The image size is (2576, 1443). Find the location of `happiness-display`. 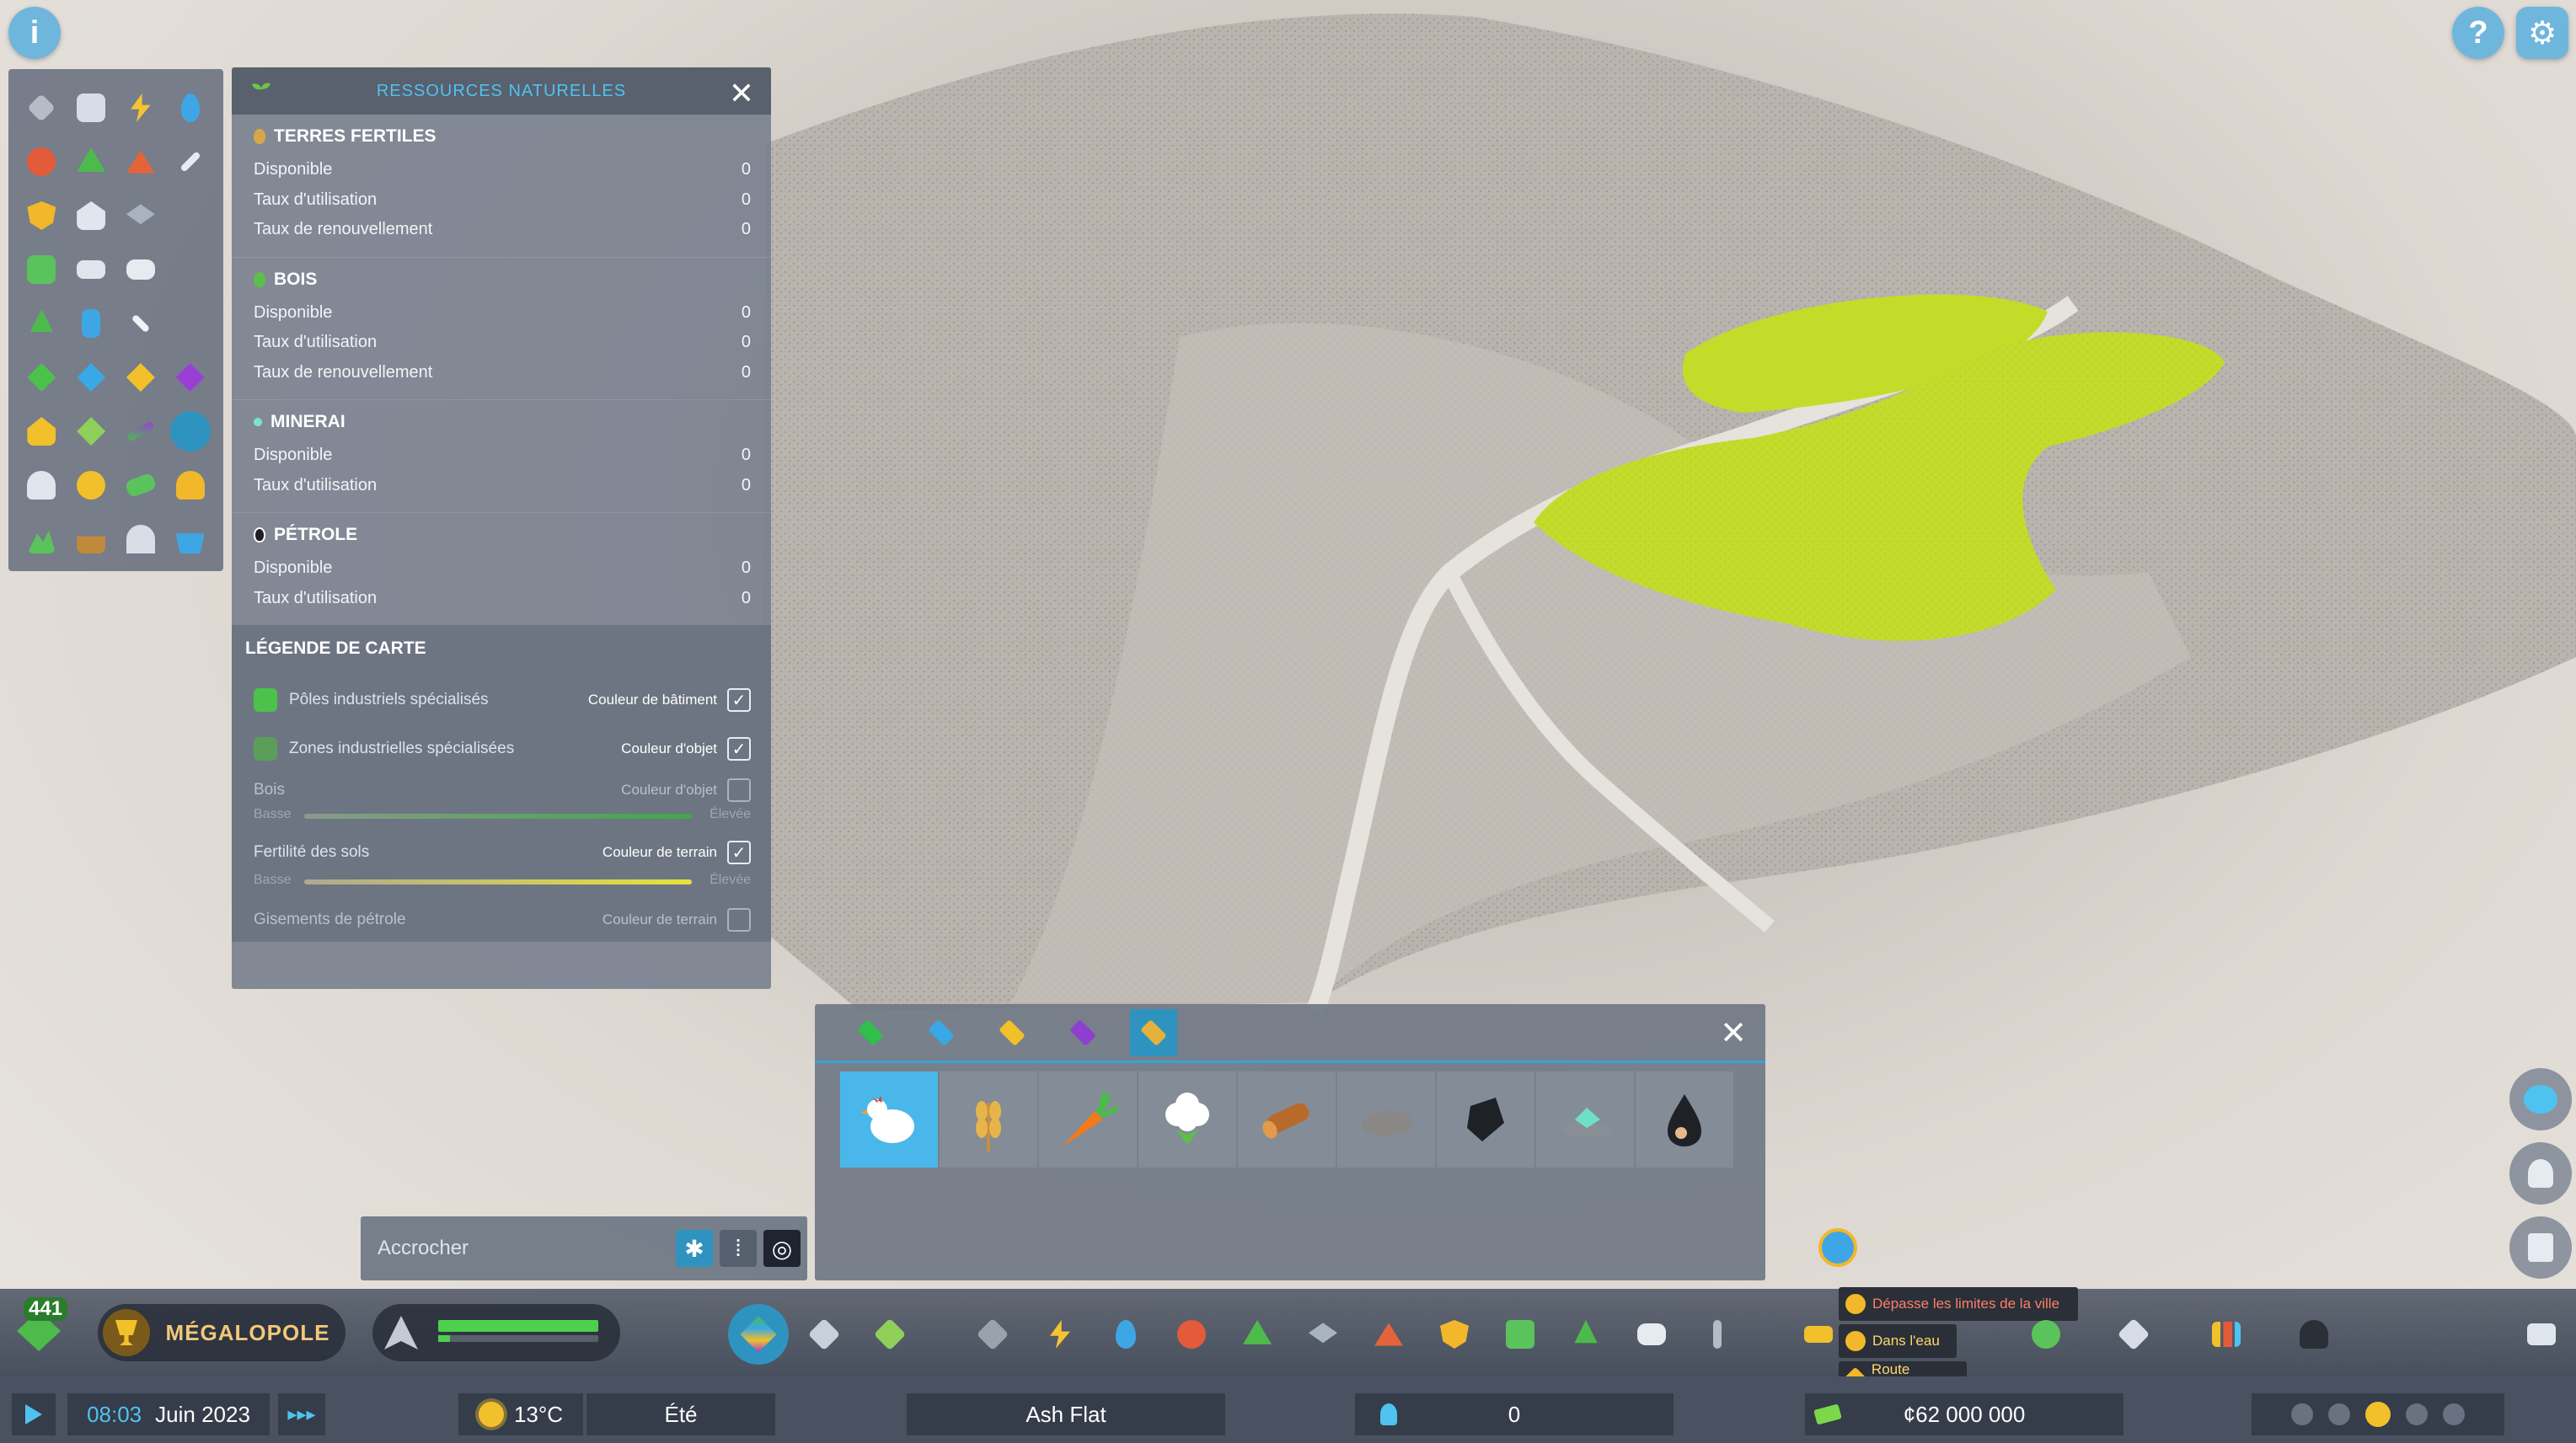

happiness-display is located at coordinates (2378, 1414).